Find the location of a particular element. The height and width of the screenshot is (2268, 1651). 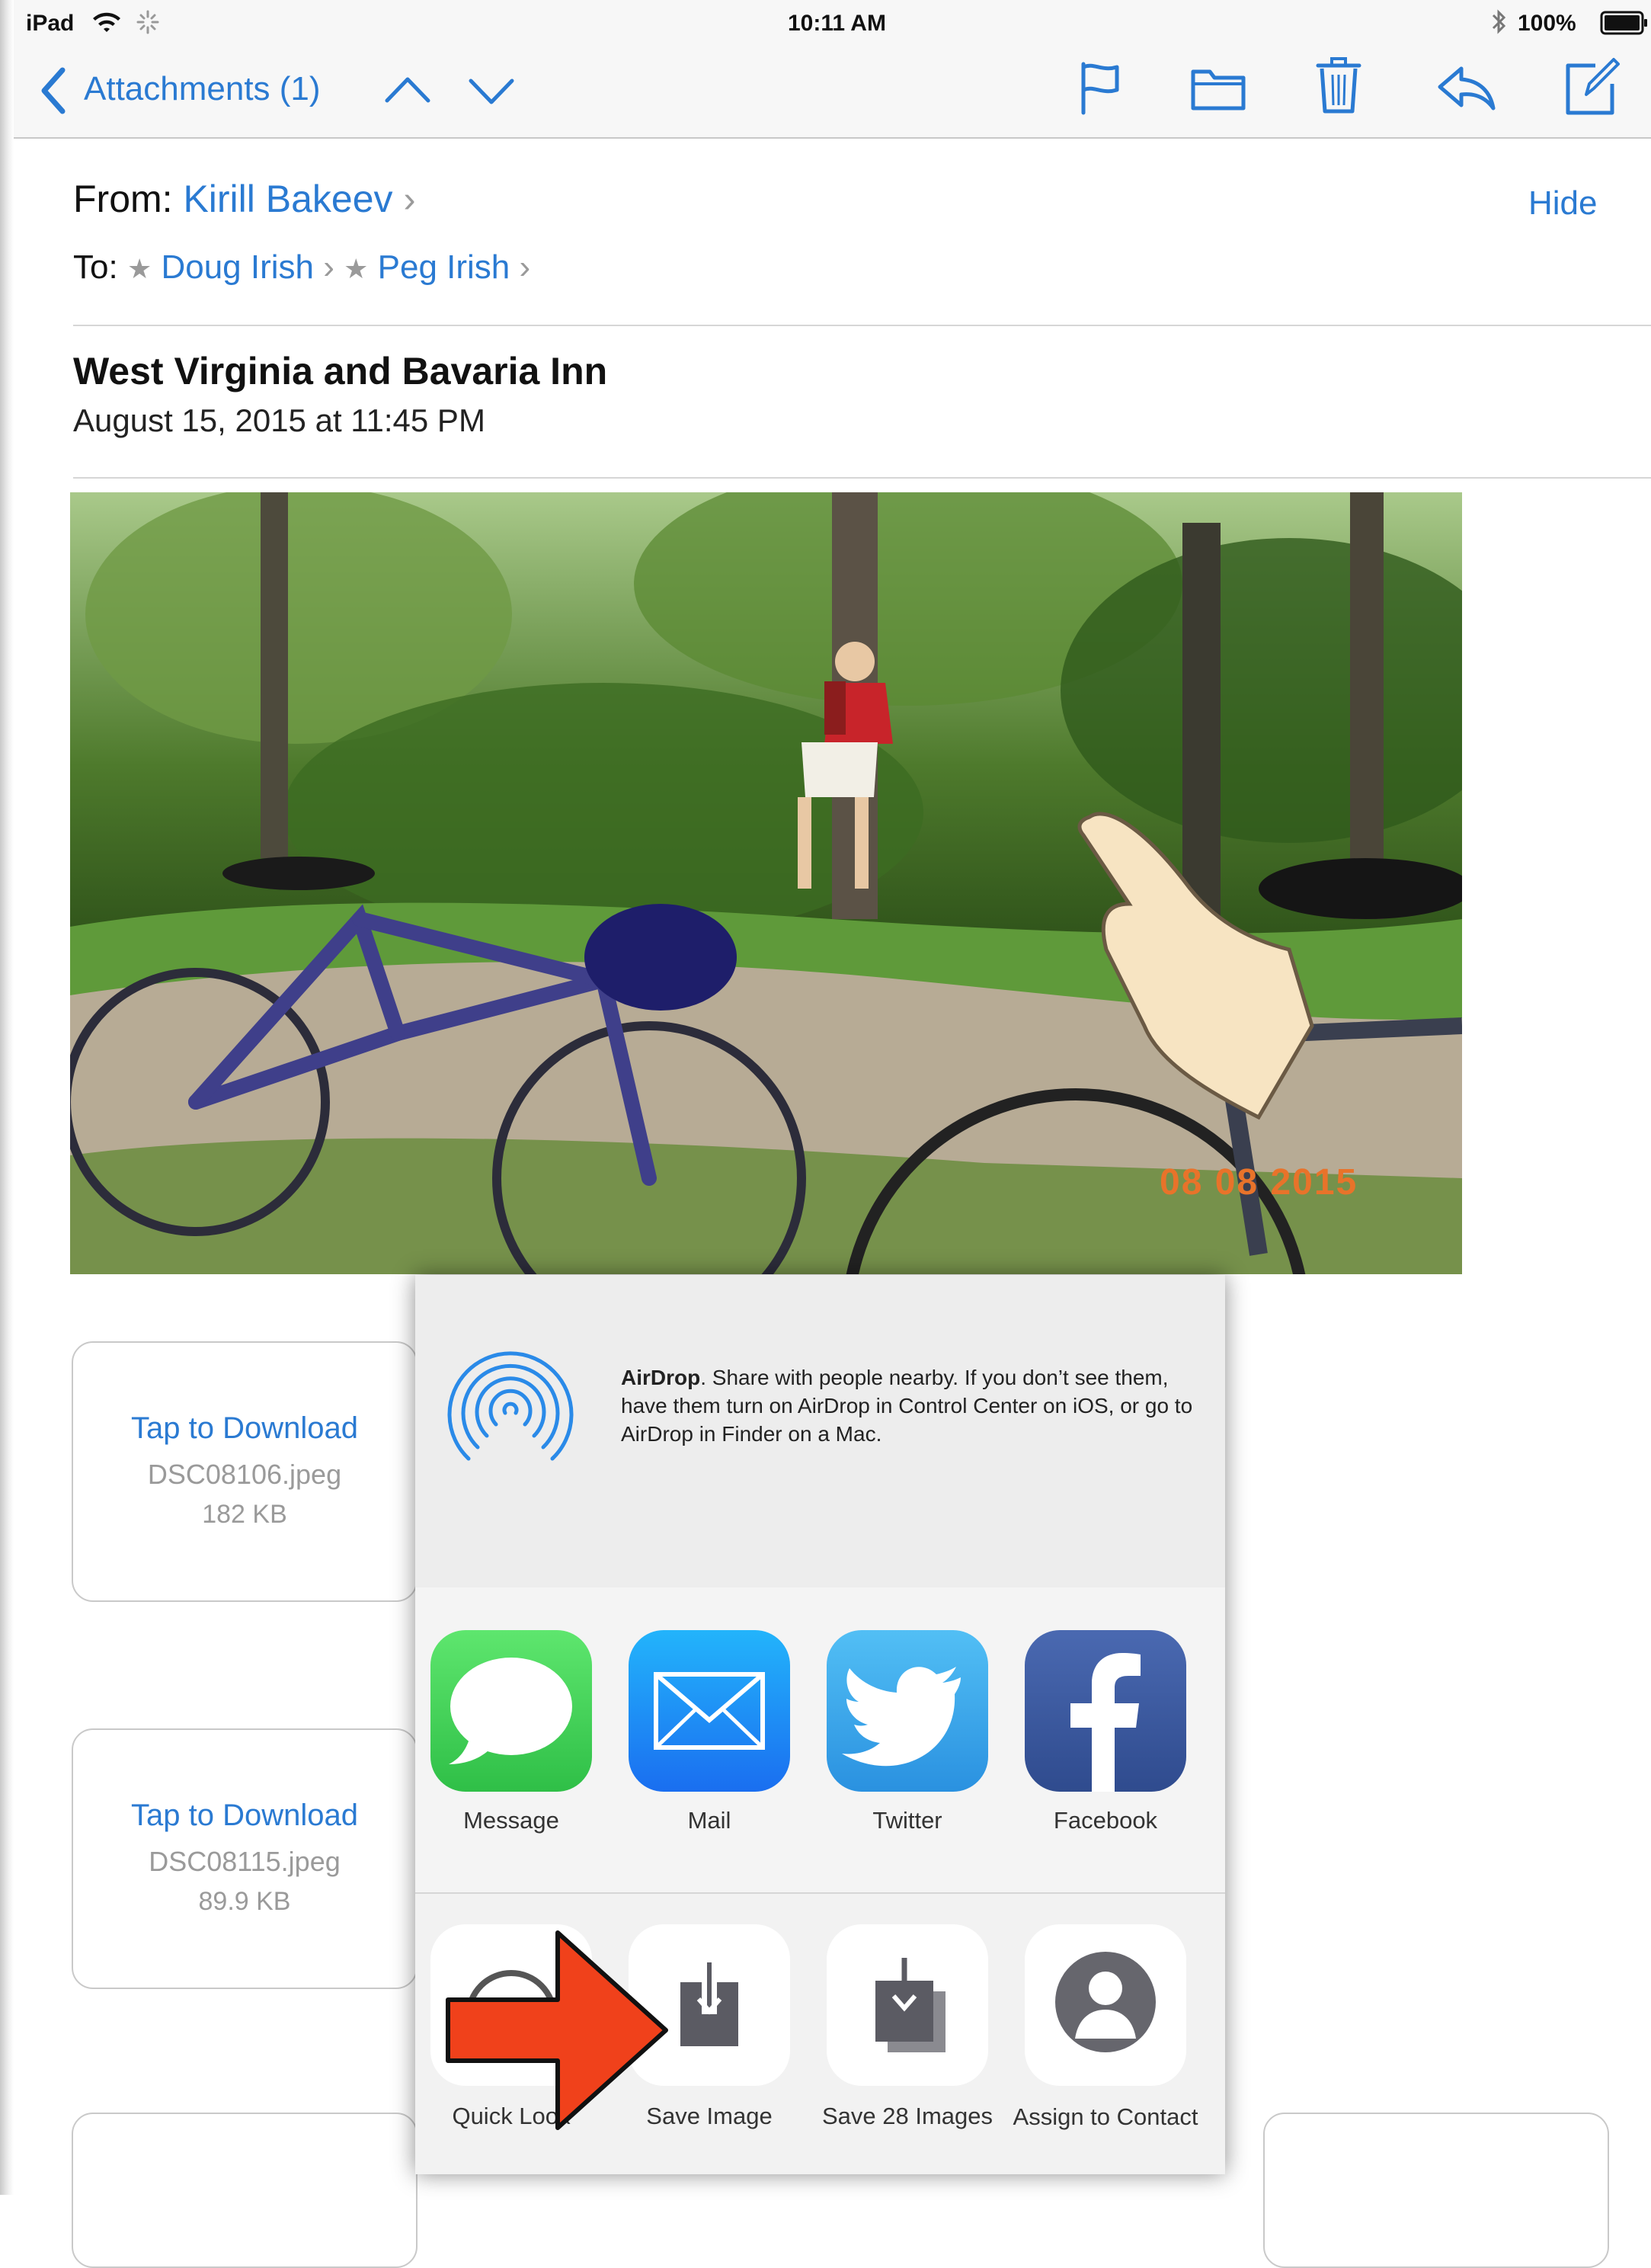

recipient-peg: Peg Irish is located at coordinates (444, 267).